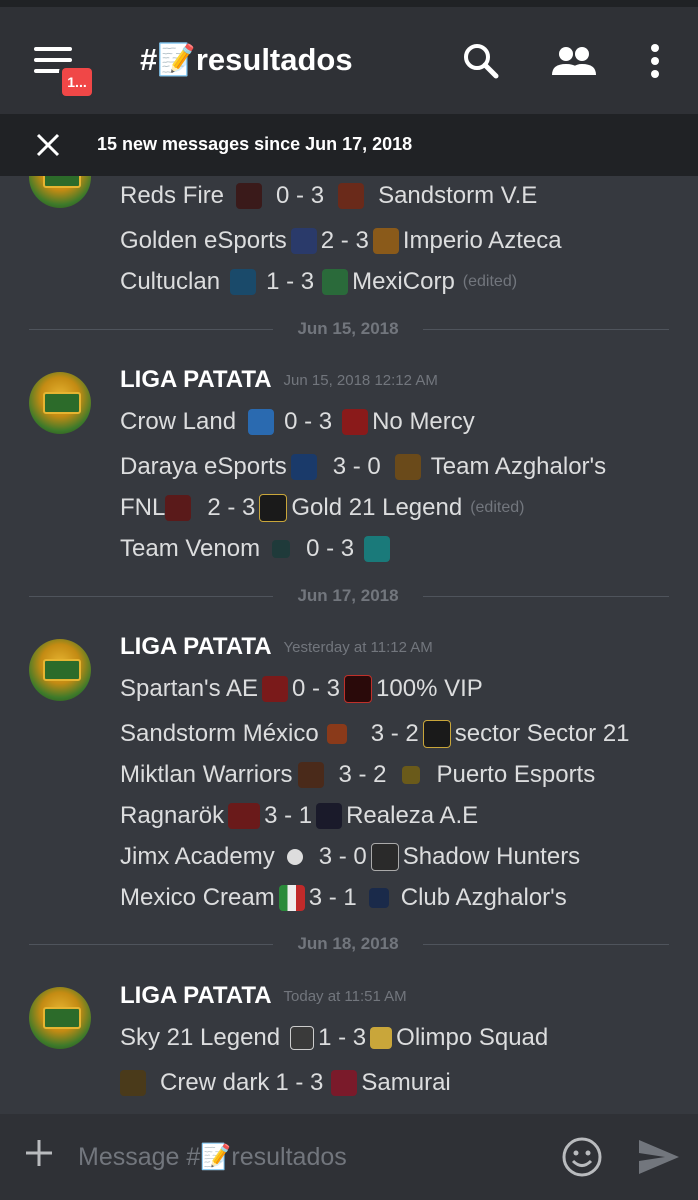  I want to click on emoji-icon, so click(582, 1157).